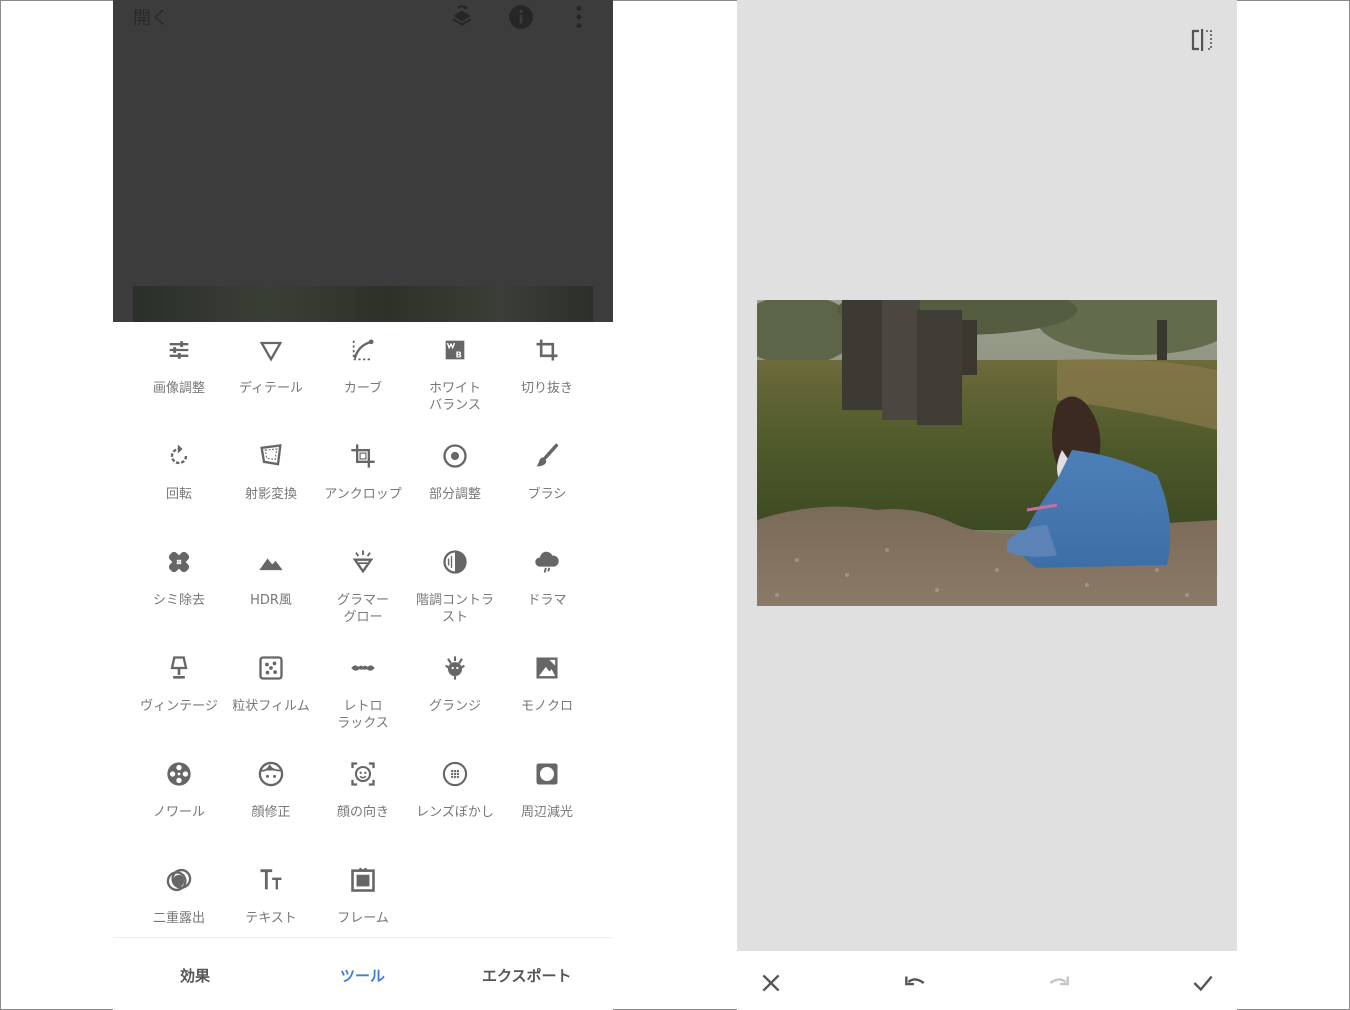 The image size is (1350, 1010). What do you see at coordinates (271, 774) in the screenshot?
I see `face-enhance-icon` at bounding box center [271, 774].